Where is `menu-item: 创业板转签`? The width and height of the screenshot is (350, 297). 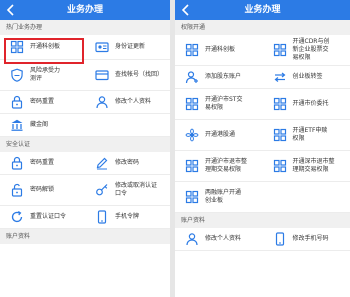 menu-item: 创业板转签 is located at coordinates (306, 77).